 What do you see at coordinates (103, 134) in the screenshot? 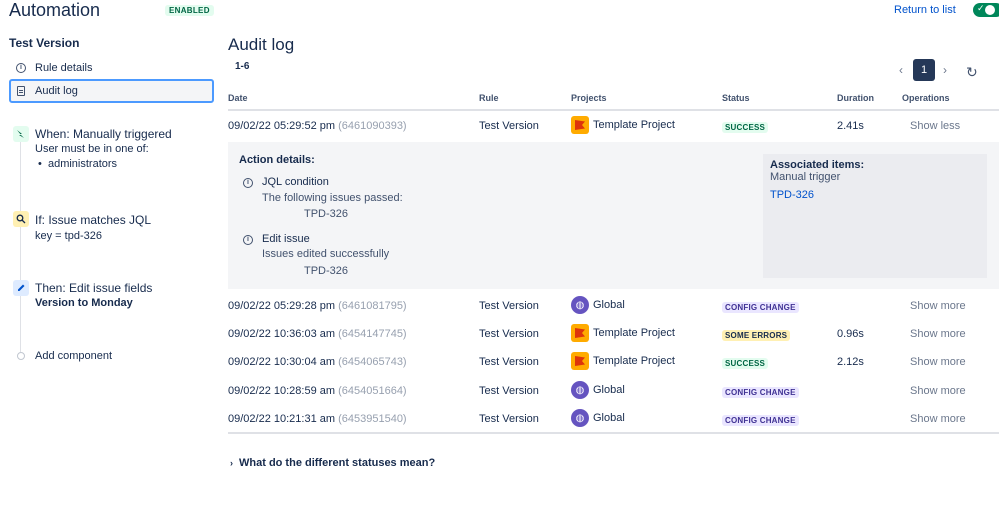
I see `trigger-component-title: When: Manually triggered` at bounding box center [103, 134].